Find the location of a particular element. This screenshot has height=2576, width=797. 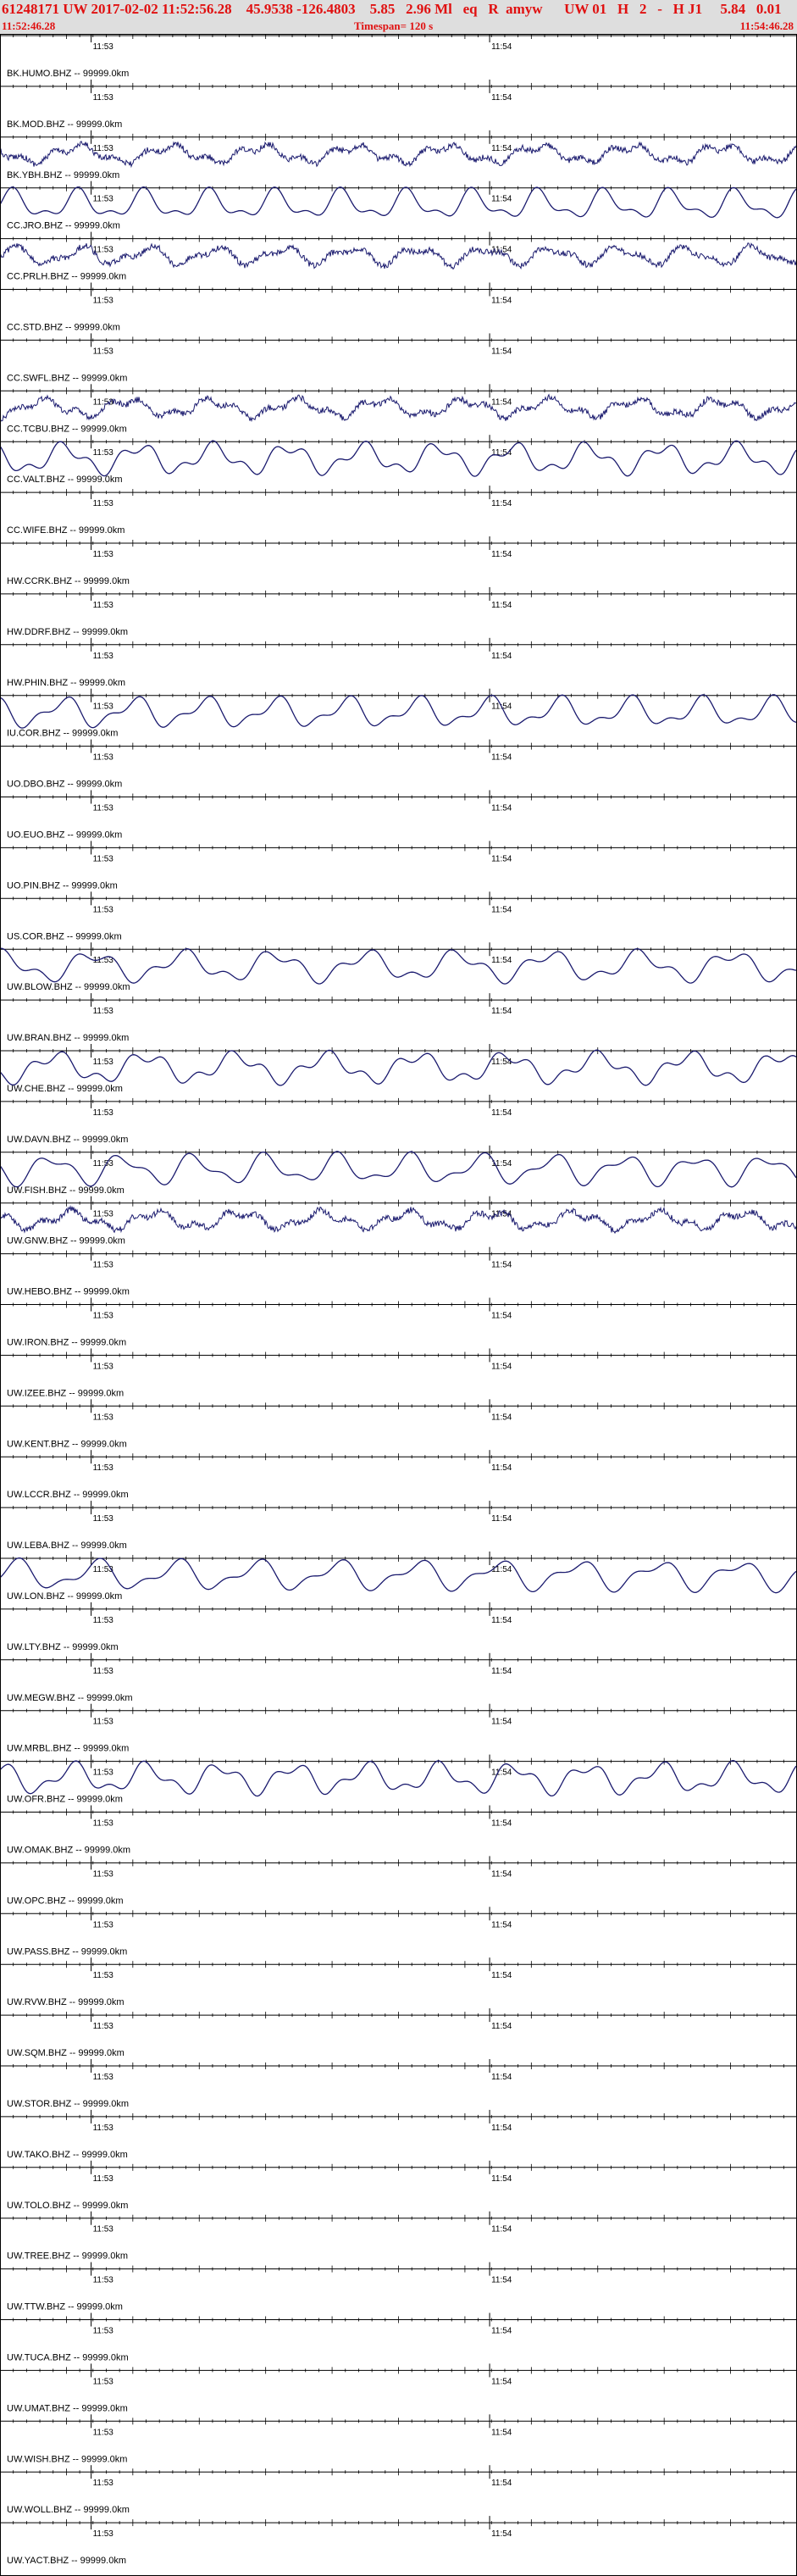

trace-46: 11:53 11:54 UW.UMAT.BHZ -- 99999.0km is located at coordinates (398, 2388).